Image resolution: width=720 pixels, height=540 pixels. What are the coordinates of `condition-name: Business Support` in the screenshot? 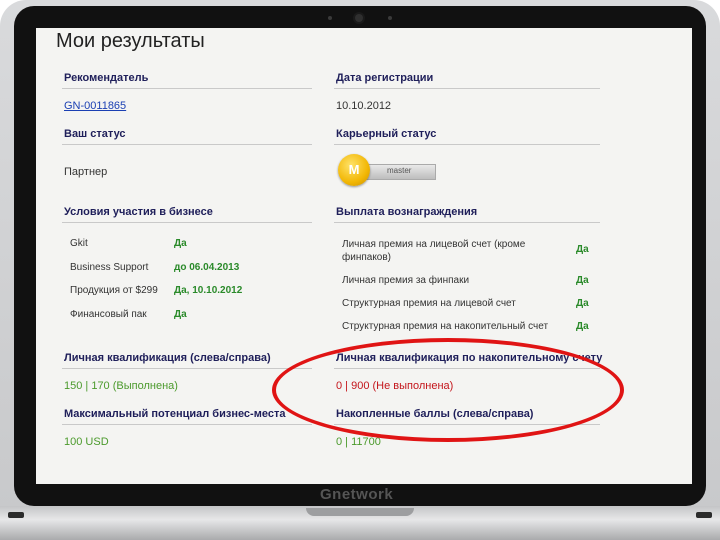 It's located at (109, 267).